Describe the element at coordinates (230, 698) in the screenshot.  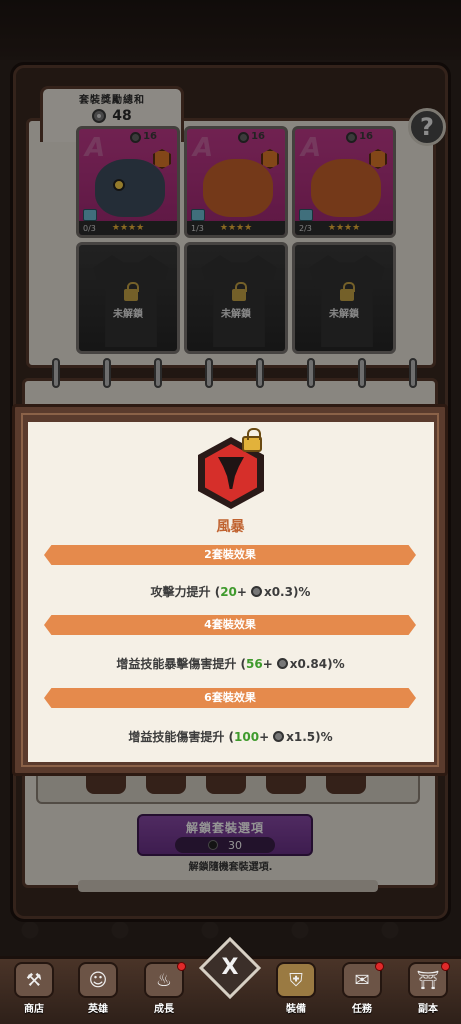
I see `set-effect-header-6: 6套裝效果` at that location.